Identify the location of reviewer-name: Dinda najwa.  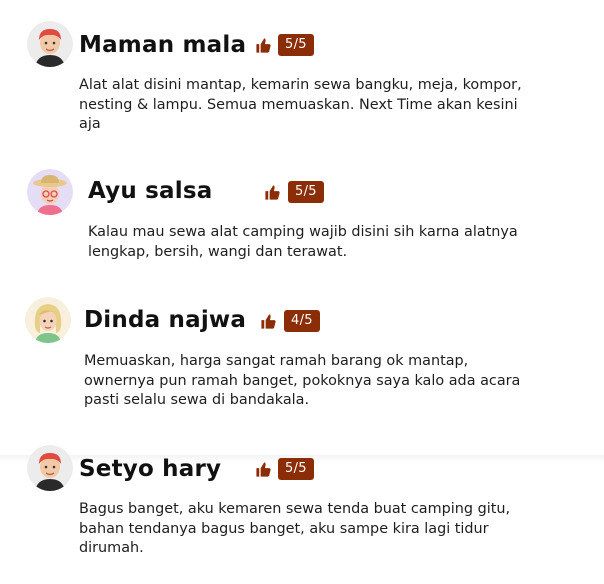
(165, 320).